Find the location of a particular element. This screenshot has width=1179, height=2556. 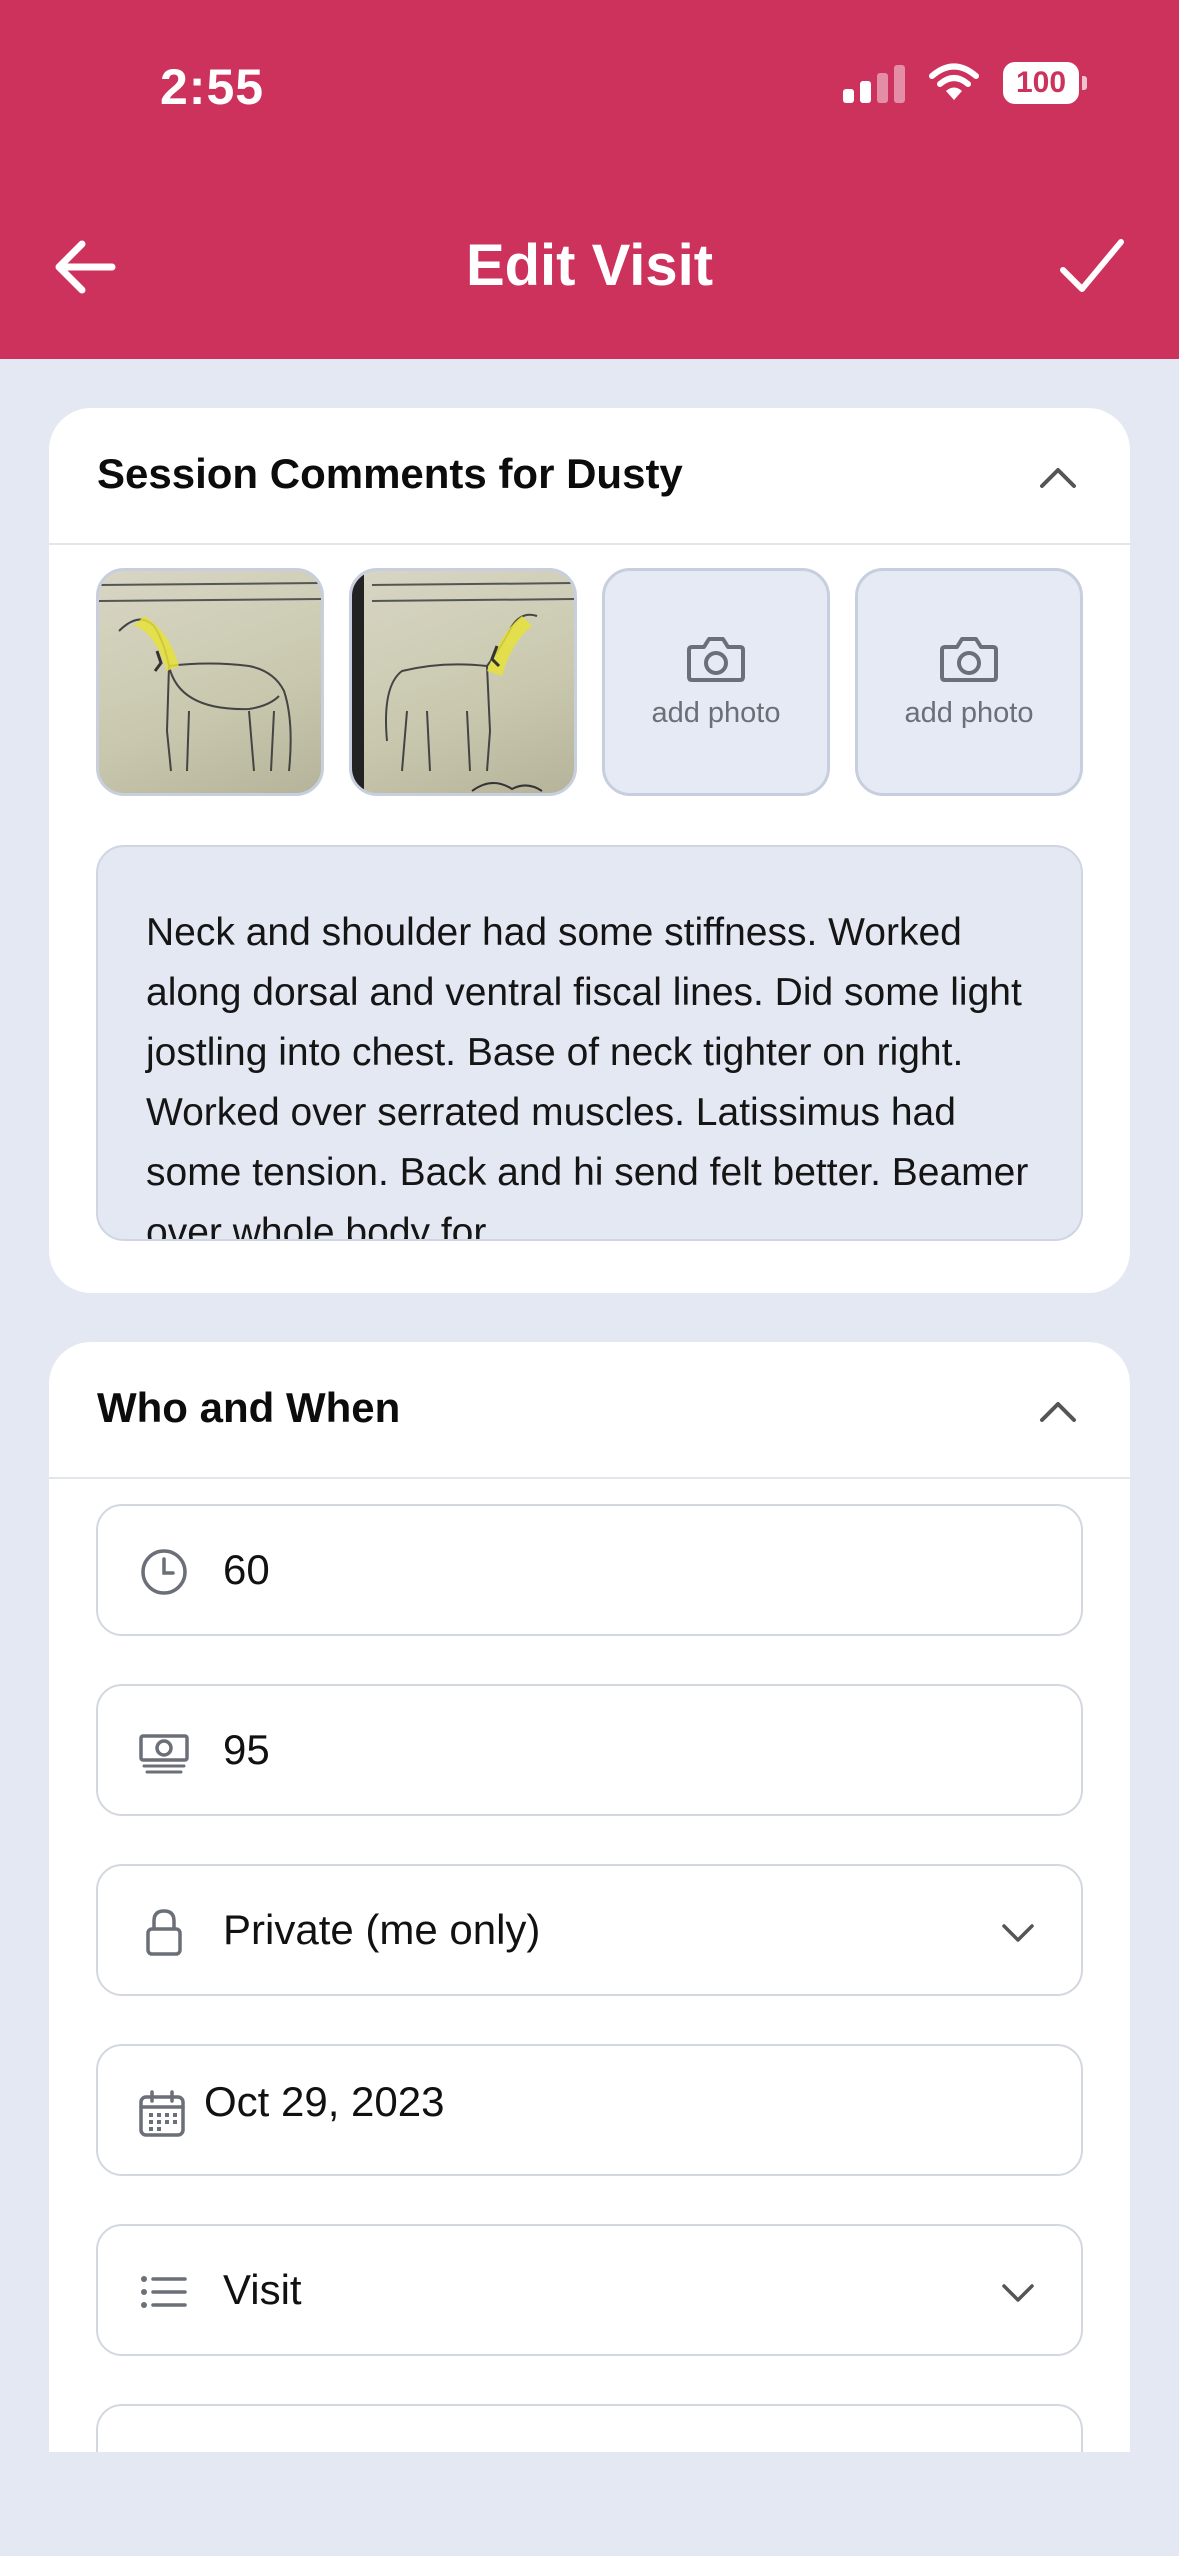

battery-icon: 100 is located at coordinates (1045, 83).